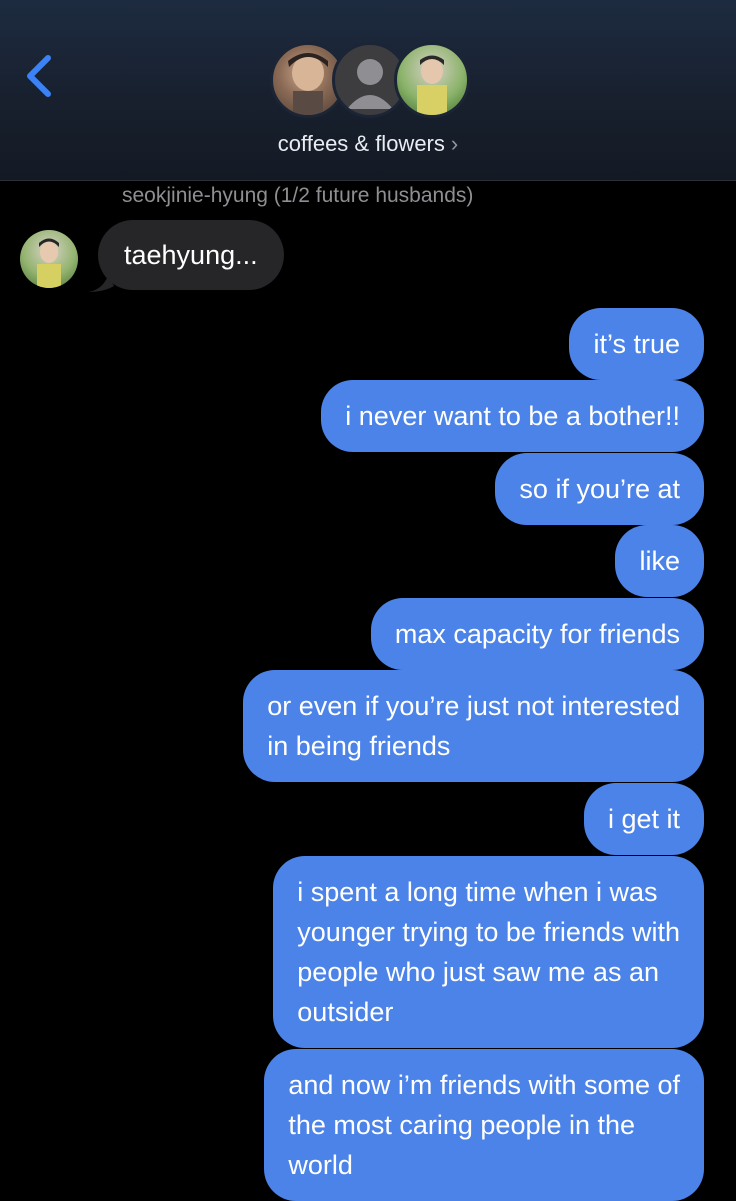 This screenshot has height=1201, width=736. Describe the element at coordinates (369, 82) in the screenshot. I see `group-avatars` at that location.